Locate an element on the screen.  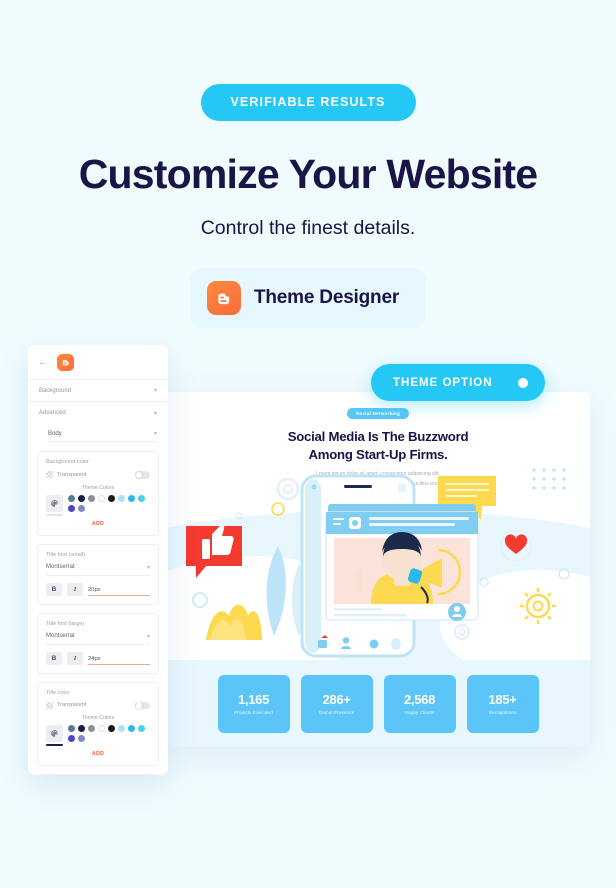
stat-label: Recognitions is located at coordinates (502, 712).